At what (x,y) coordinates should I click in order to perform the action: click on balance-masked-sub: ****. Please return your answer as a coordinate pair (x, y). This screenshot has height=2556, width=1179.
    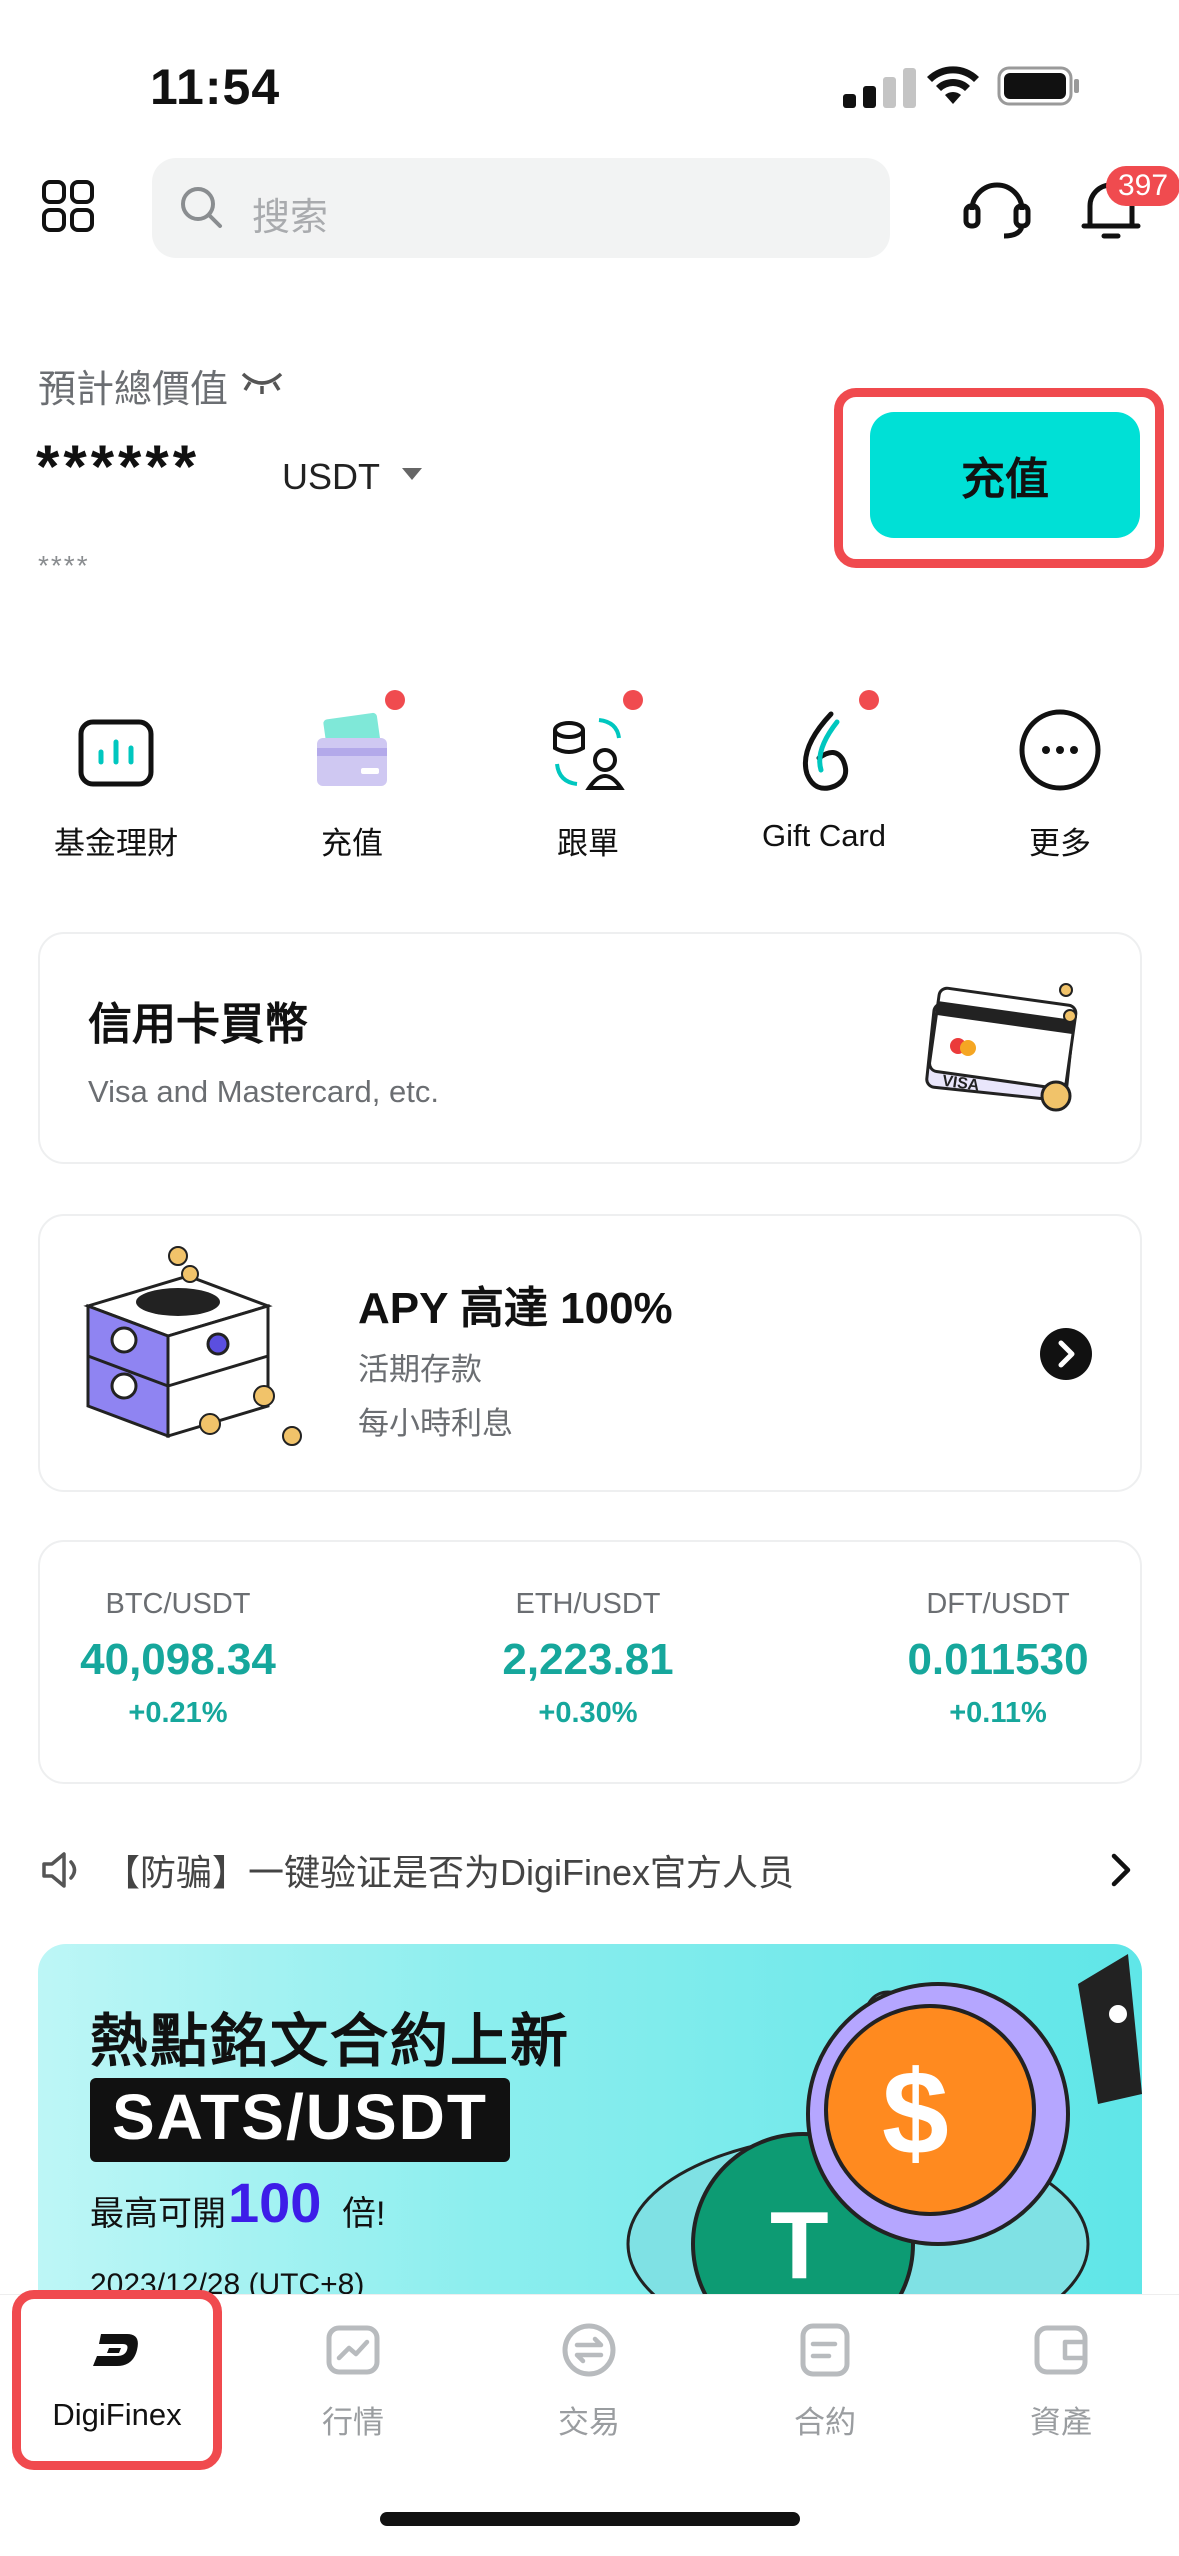
    Looking at the image, I should click on (64, 565).